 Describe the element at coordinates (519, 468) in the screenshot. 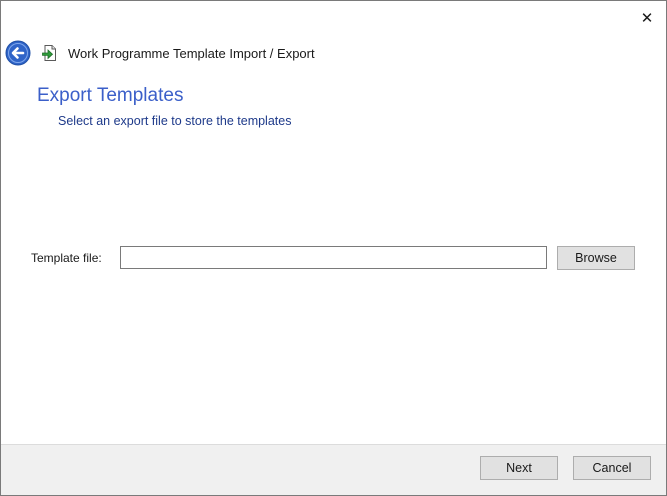

I see `next-button: Next` at that location.